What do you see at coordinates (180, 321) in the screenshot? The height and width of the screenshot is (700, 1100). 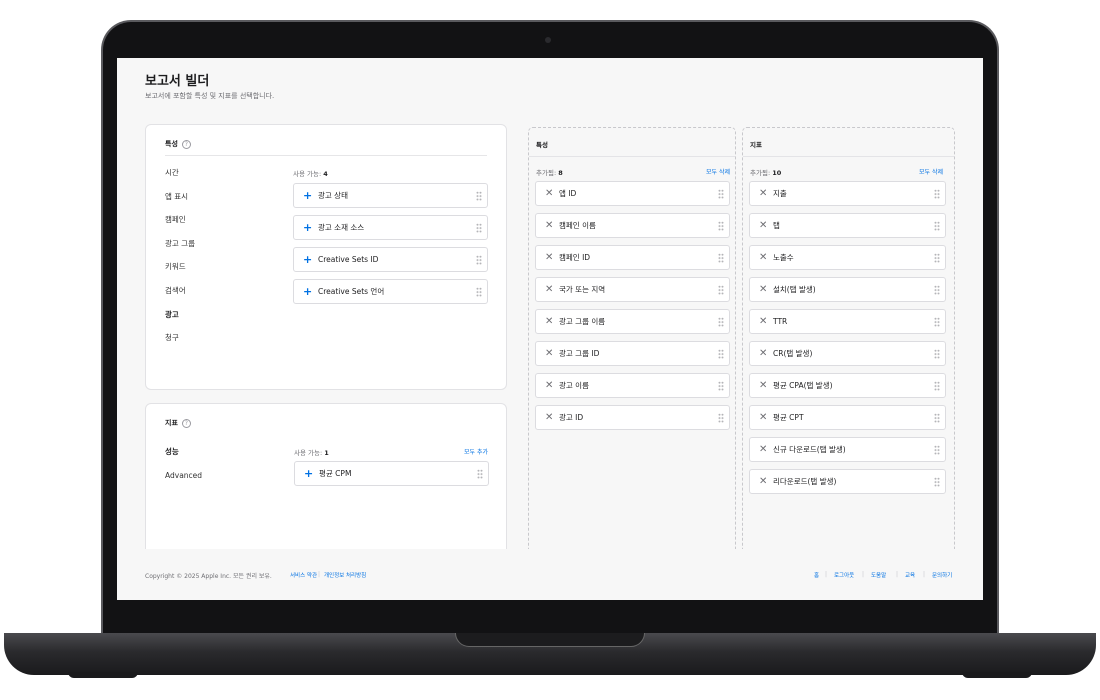 I see `category-item: 광고` at bounding box center [180, 321].